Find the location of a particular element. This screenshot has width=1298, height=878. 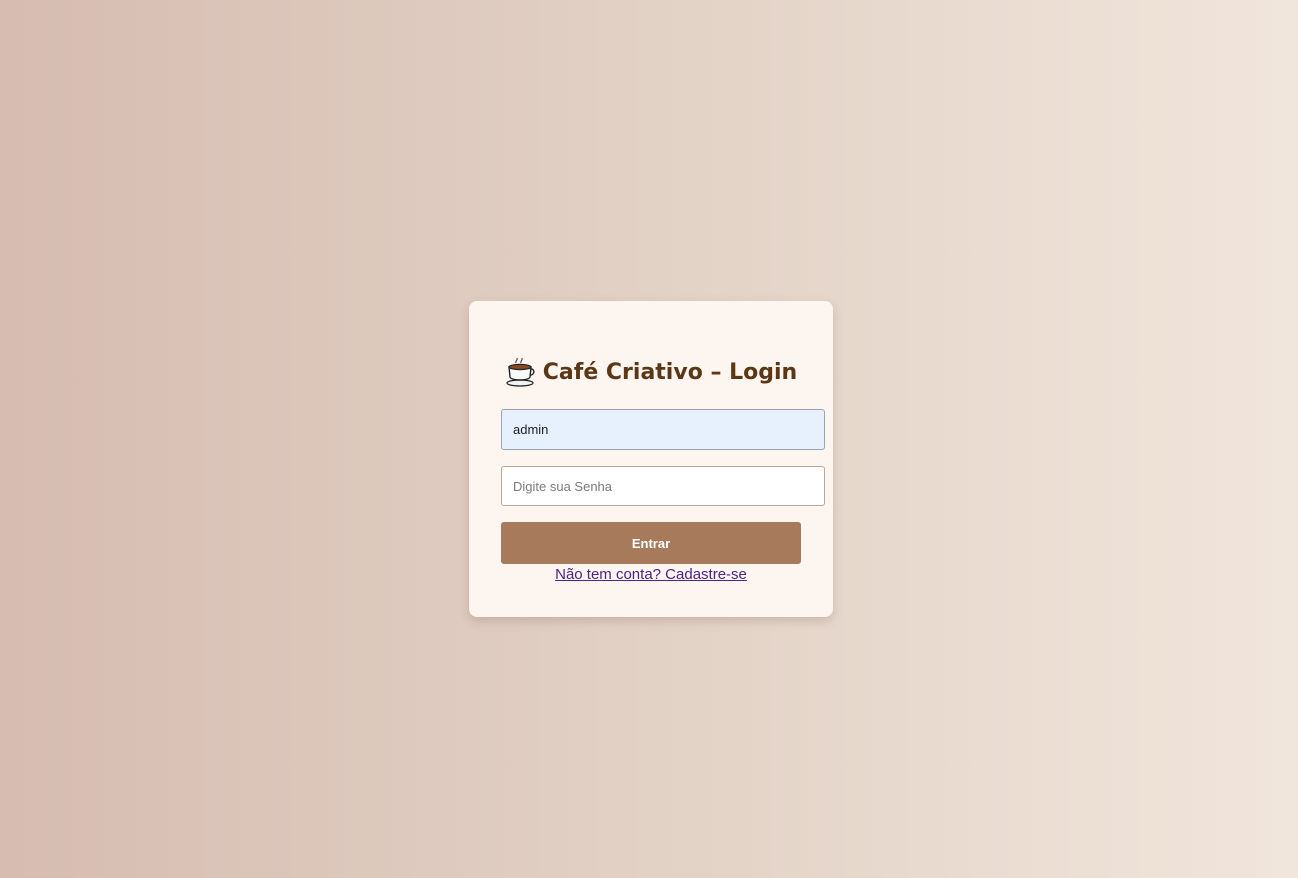

coffee-cup-icon is located at coordinates (520, 372).